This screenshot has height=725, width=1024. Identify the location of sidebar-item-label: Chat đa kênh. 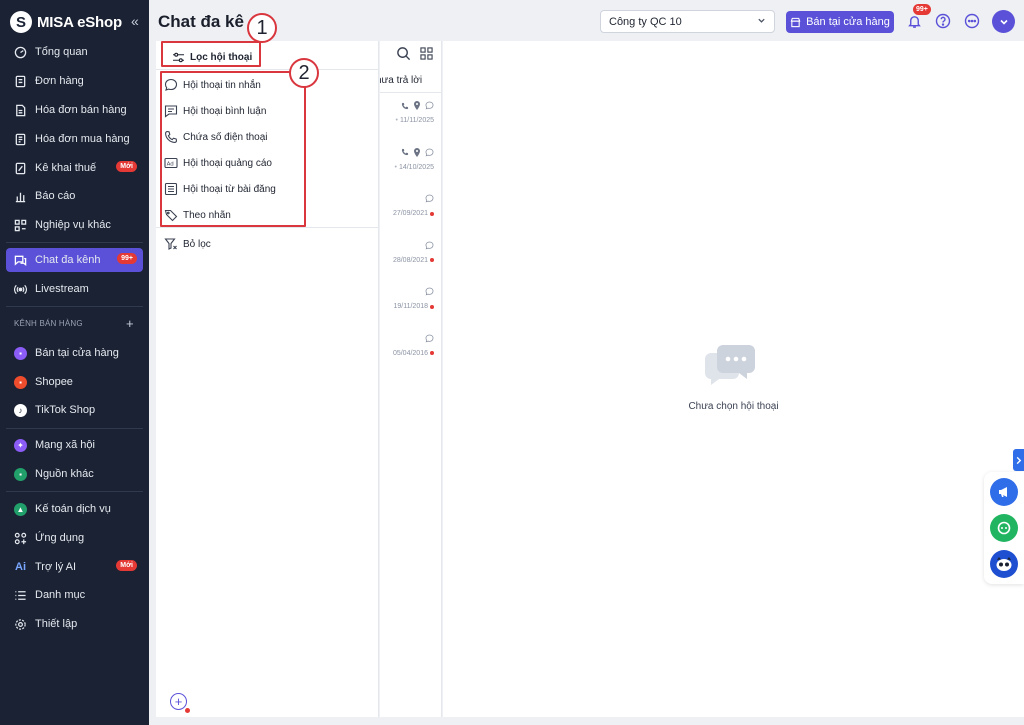
(68, 260).